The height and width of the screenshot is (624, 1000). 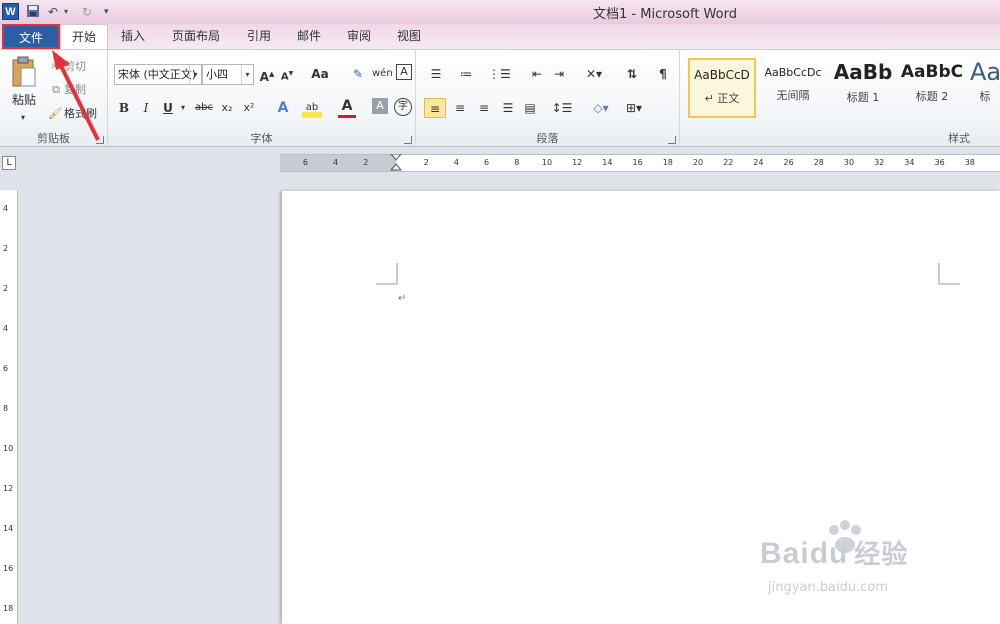 I want to click on ribbon-tabs: 文件 开始 插入 页面布局 引用 邮件 审阅 视图, so click(x=500, y=37).